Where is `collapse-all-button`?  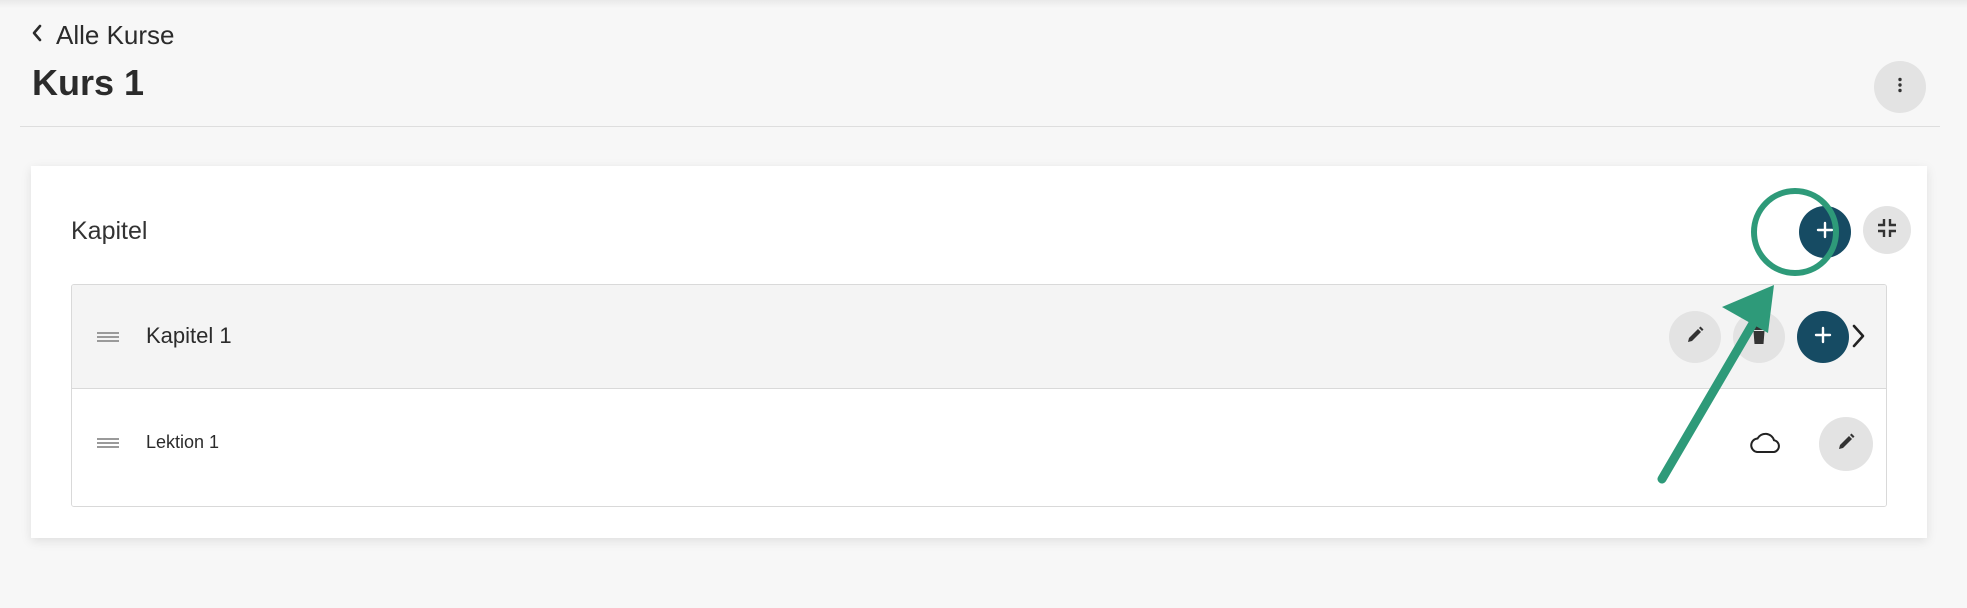
collapse-all-button is located at coordinates (1887, 230).